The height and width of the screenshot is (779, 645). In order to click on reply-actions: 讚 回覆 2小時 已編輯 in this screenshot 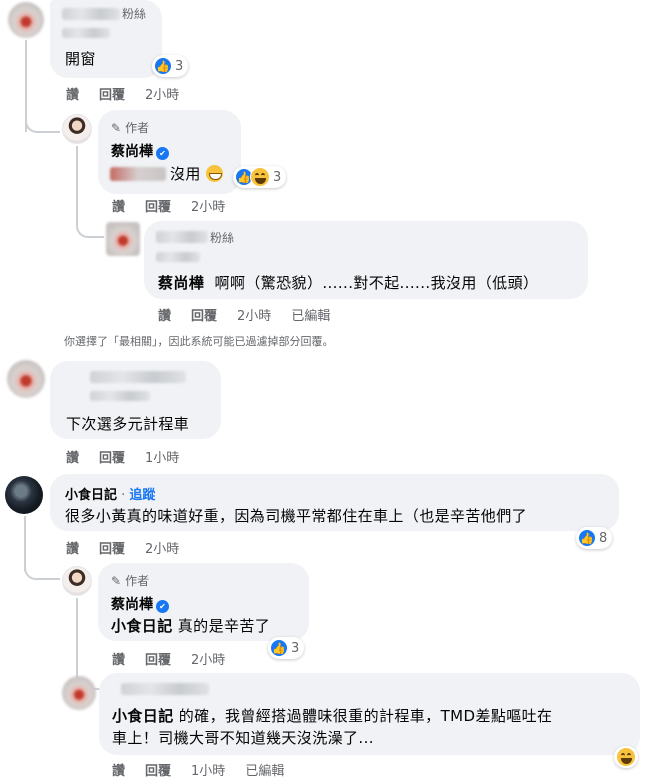, I will do `click(254, 314)`.